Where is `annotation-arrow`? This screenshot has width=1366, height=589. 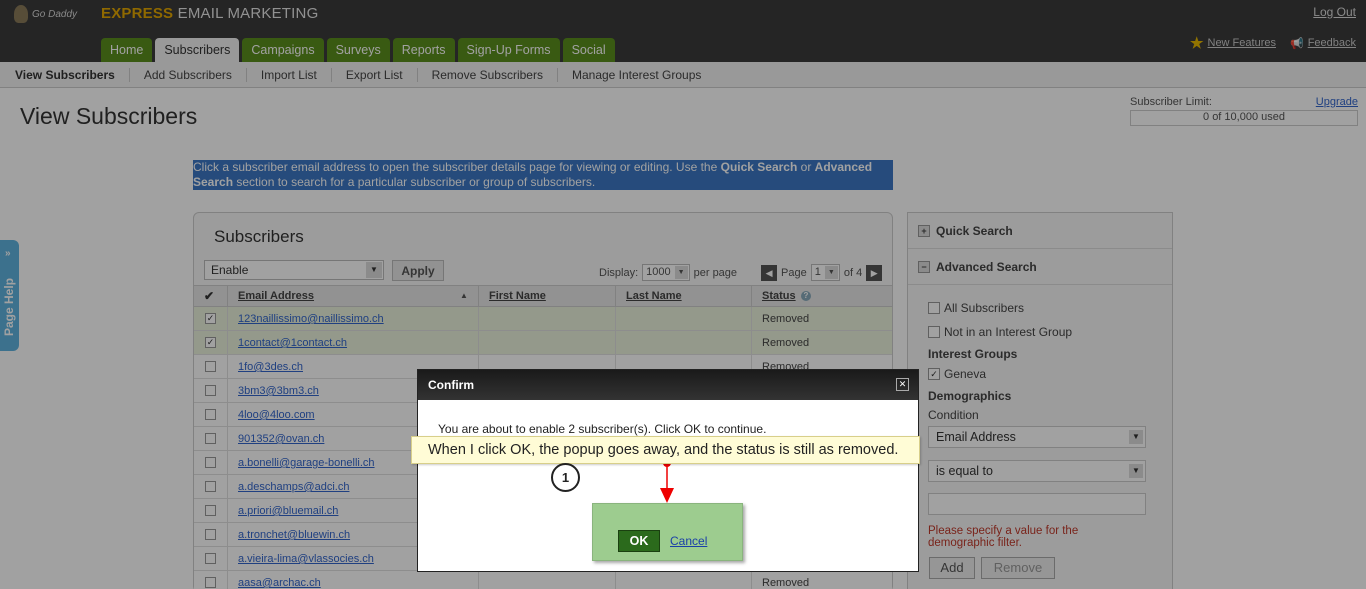
annotation-arrow is located at coordinates (667, 481).